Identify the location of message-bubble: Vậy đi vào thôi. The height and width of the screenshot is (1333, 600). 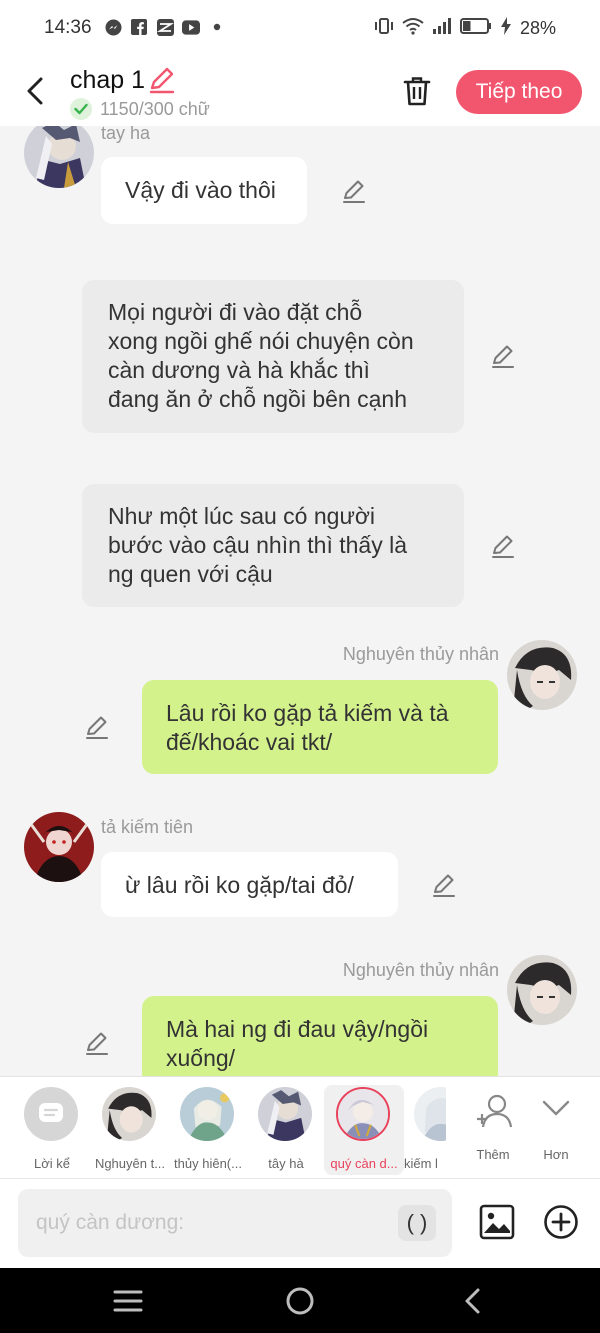
(204, 190).